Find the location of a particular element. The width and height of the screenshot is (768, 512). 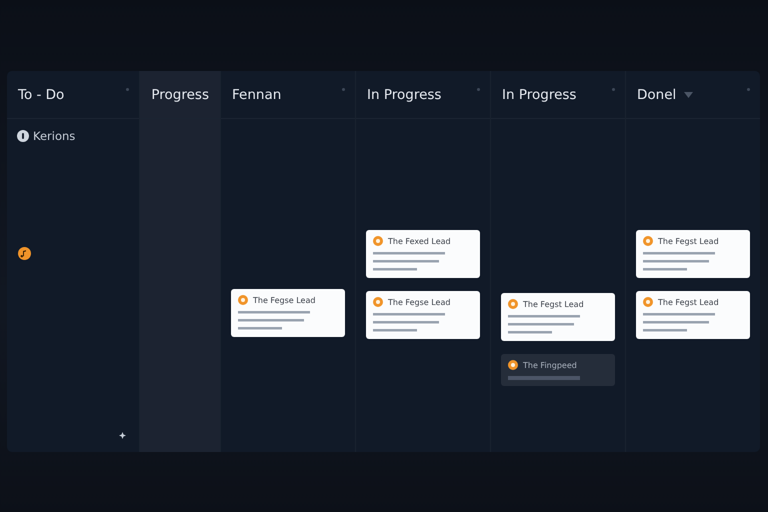

card-title: The Fexed Lead is located at coordinates (419, 241).